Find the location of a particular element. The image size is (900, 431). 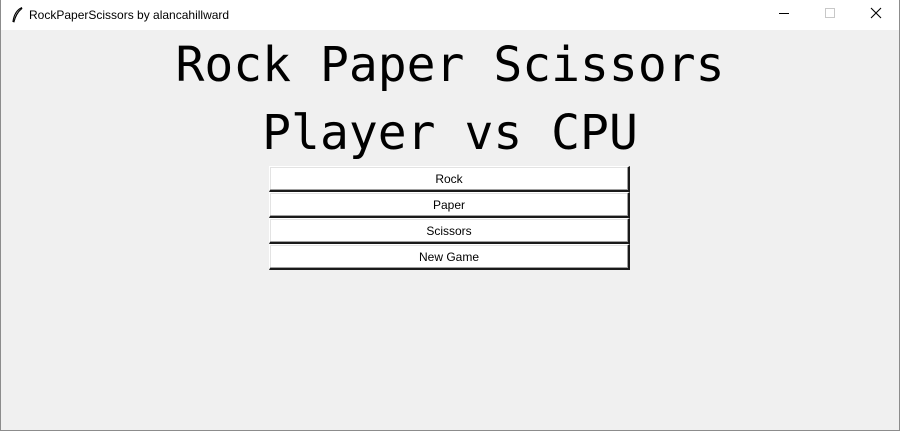

minimize-button is located at coordinates (784, 15).